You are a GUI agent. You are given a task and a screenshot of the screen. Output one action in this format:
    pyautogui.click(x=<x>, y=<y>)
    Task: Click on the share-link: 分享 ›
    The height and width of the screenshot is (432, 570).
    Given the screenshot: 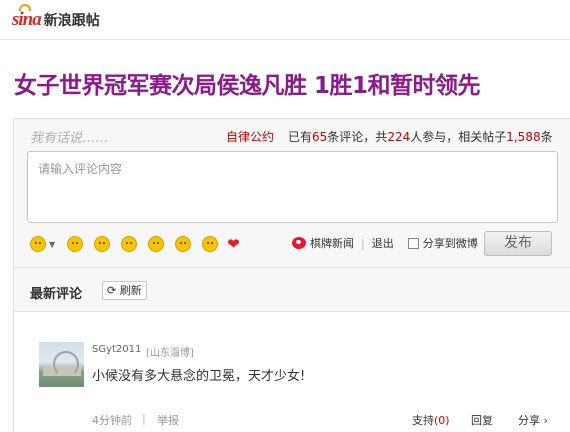 What is the action you would take?
    pyautogui.click(x=533, y=420)
    